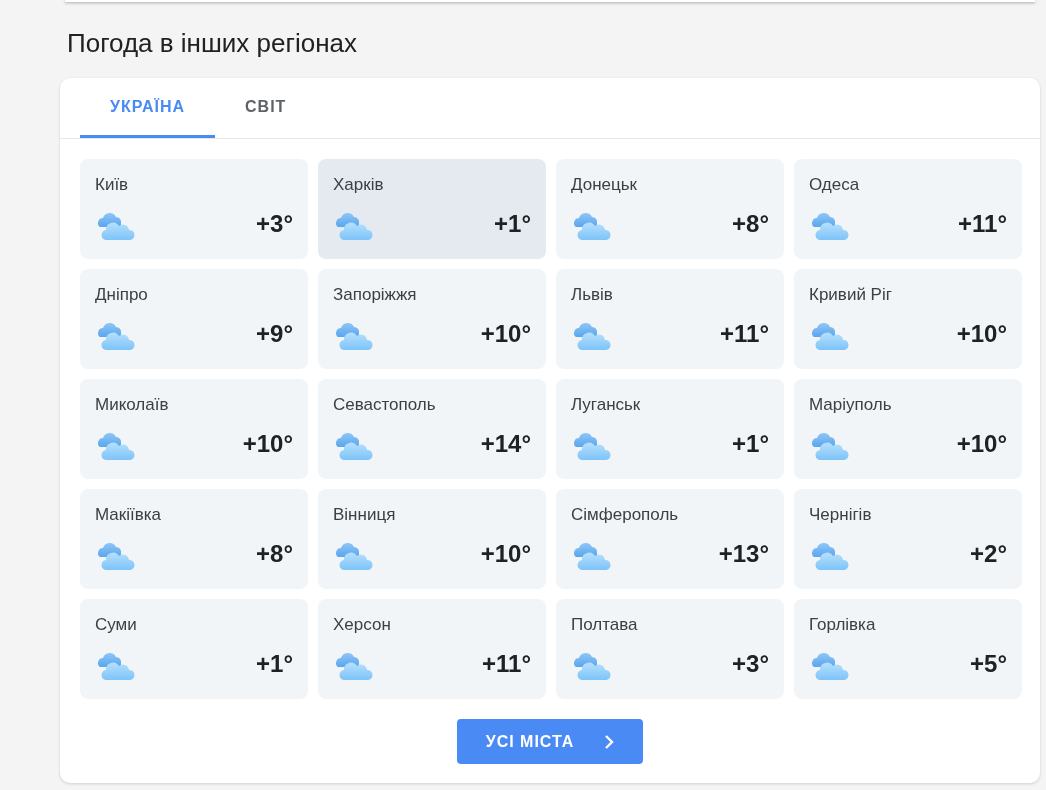  What do you see at coordinates (988, 553) in the screenshot?
I see `temperature: +2°` at bounding box center [988, 553].